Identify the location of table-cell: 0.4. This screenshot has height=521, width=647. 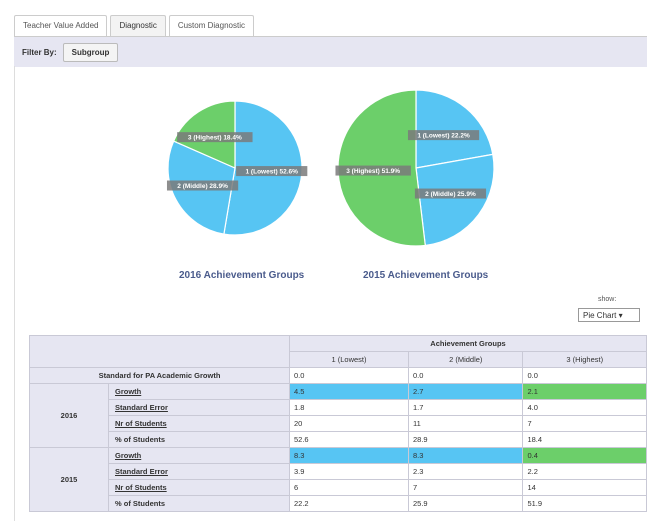
(584, 455).